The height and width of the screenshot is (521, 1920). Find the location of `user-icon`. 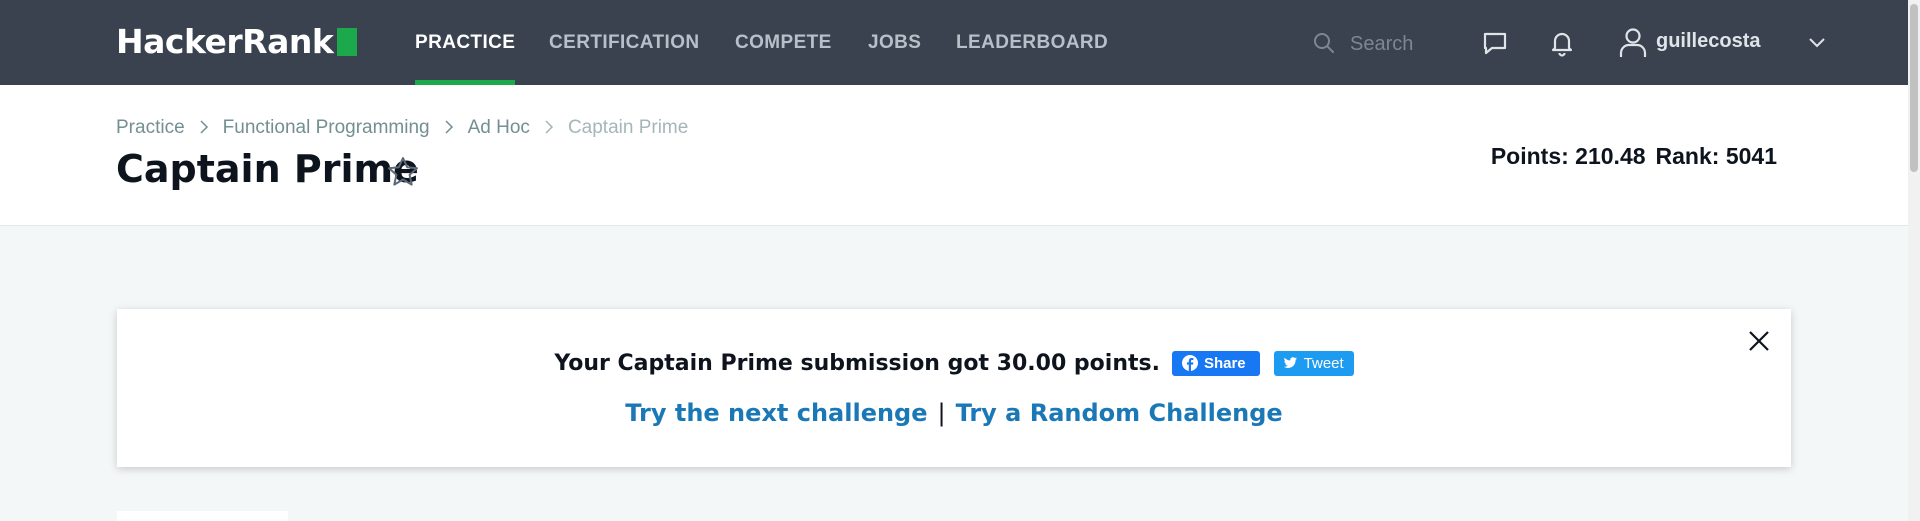

user-icon is located at coordinates (1633, 42).